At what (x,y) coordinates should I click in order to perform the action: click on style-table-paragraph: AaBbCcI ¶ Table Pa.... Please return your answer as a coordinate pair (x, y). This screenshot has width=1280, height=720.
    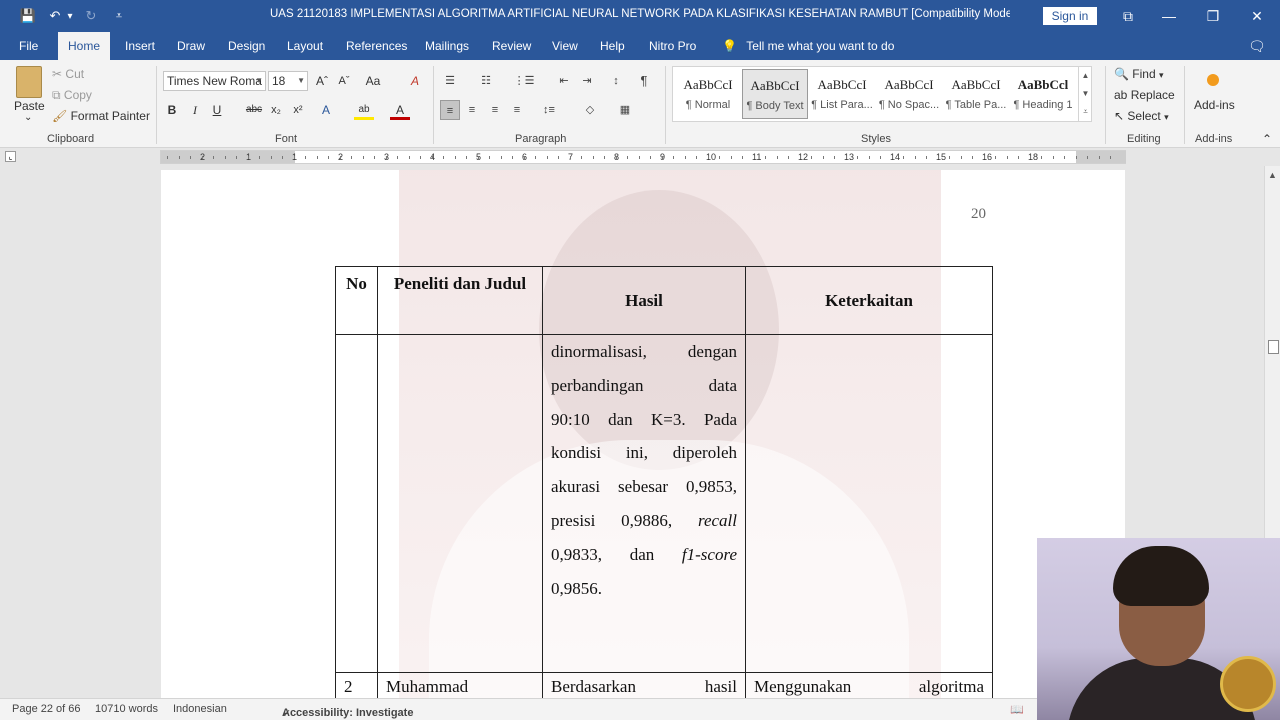
    Looking at the image, I should click on (976, 94).